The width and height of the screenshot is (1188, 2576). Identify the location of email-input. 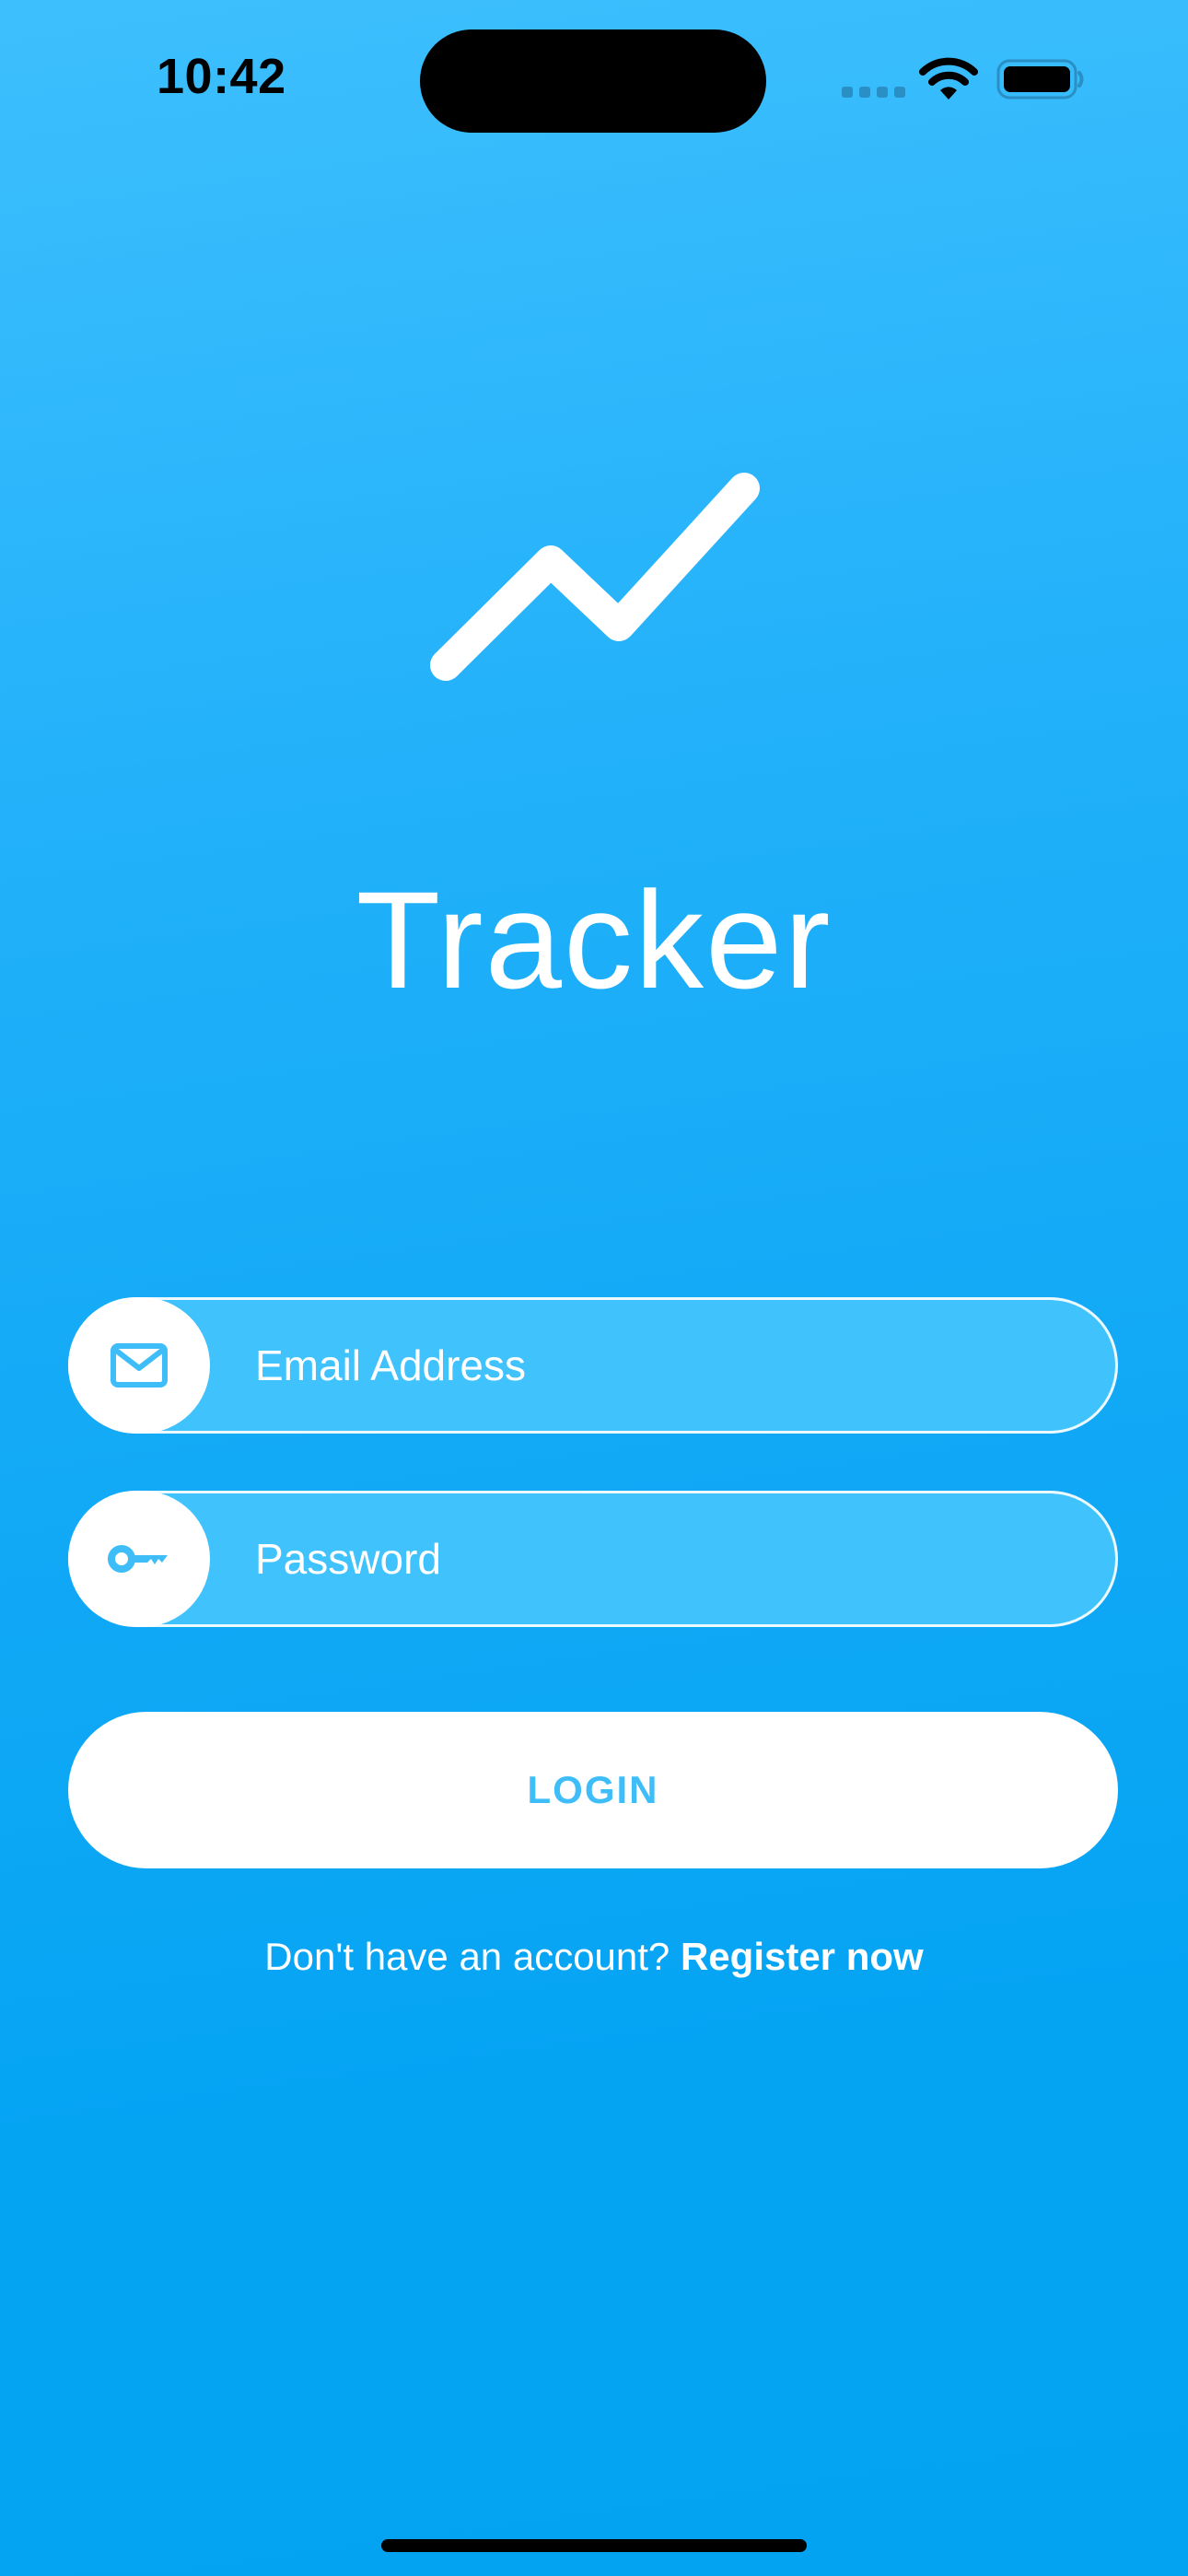
(669, 1365).